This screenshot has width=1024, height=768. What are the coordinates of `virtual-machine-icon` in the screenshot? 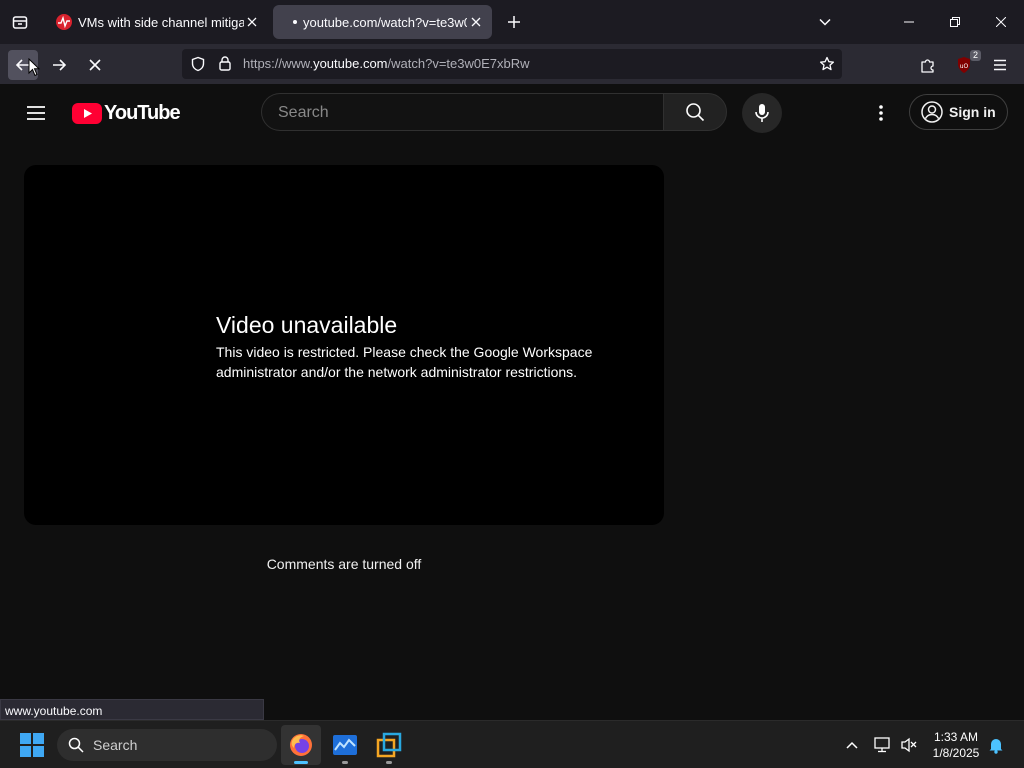 It's located at (389, 745).